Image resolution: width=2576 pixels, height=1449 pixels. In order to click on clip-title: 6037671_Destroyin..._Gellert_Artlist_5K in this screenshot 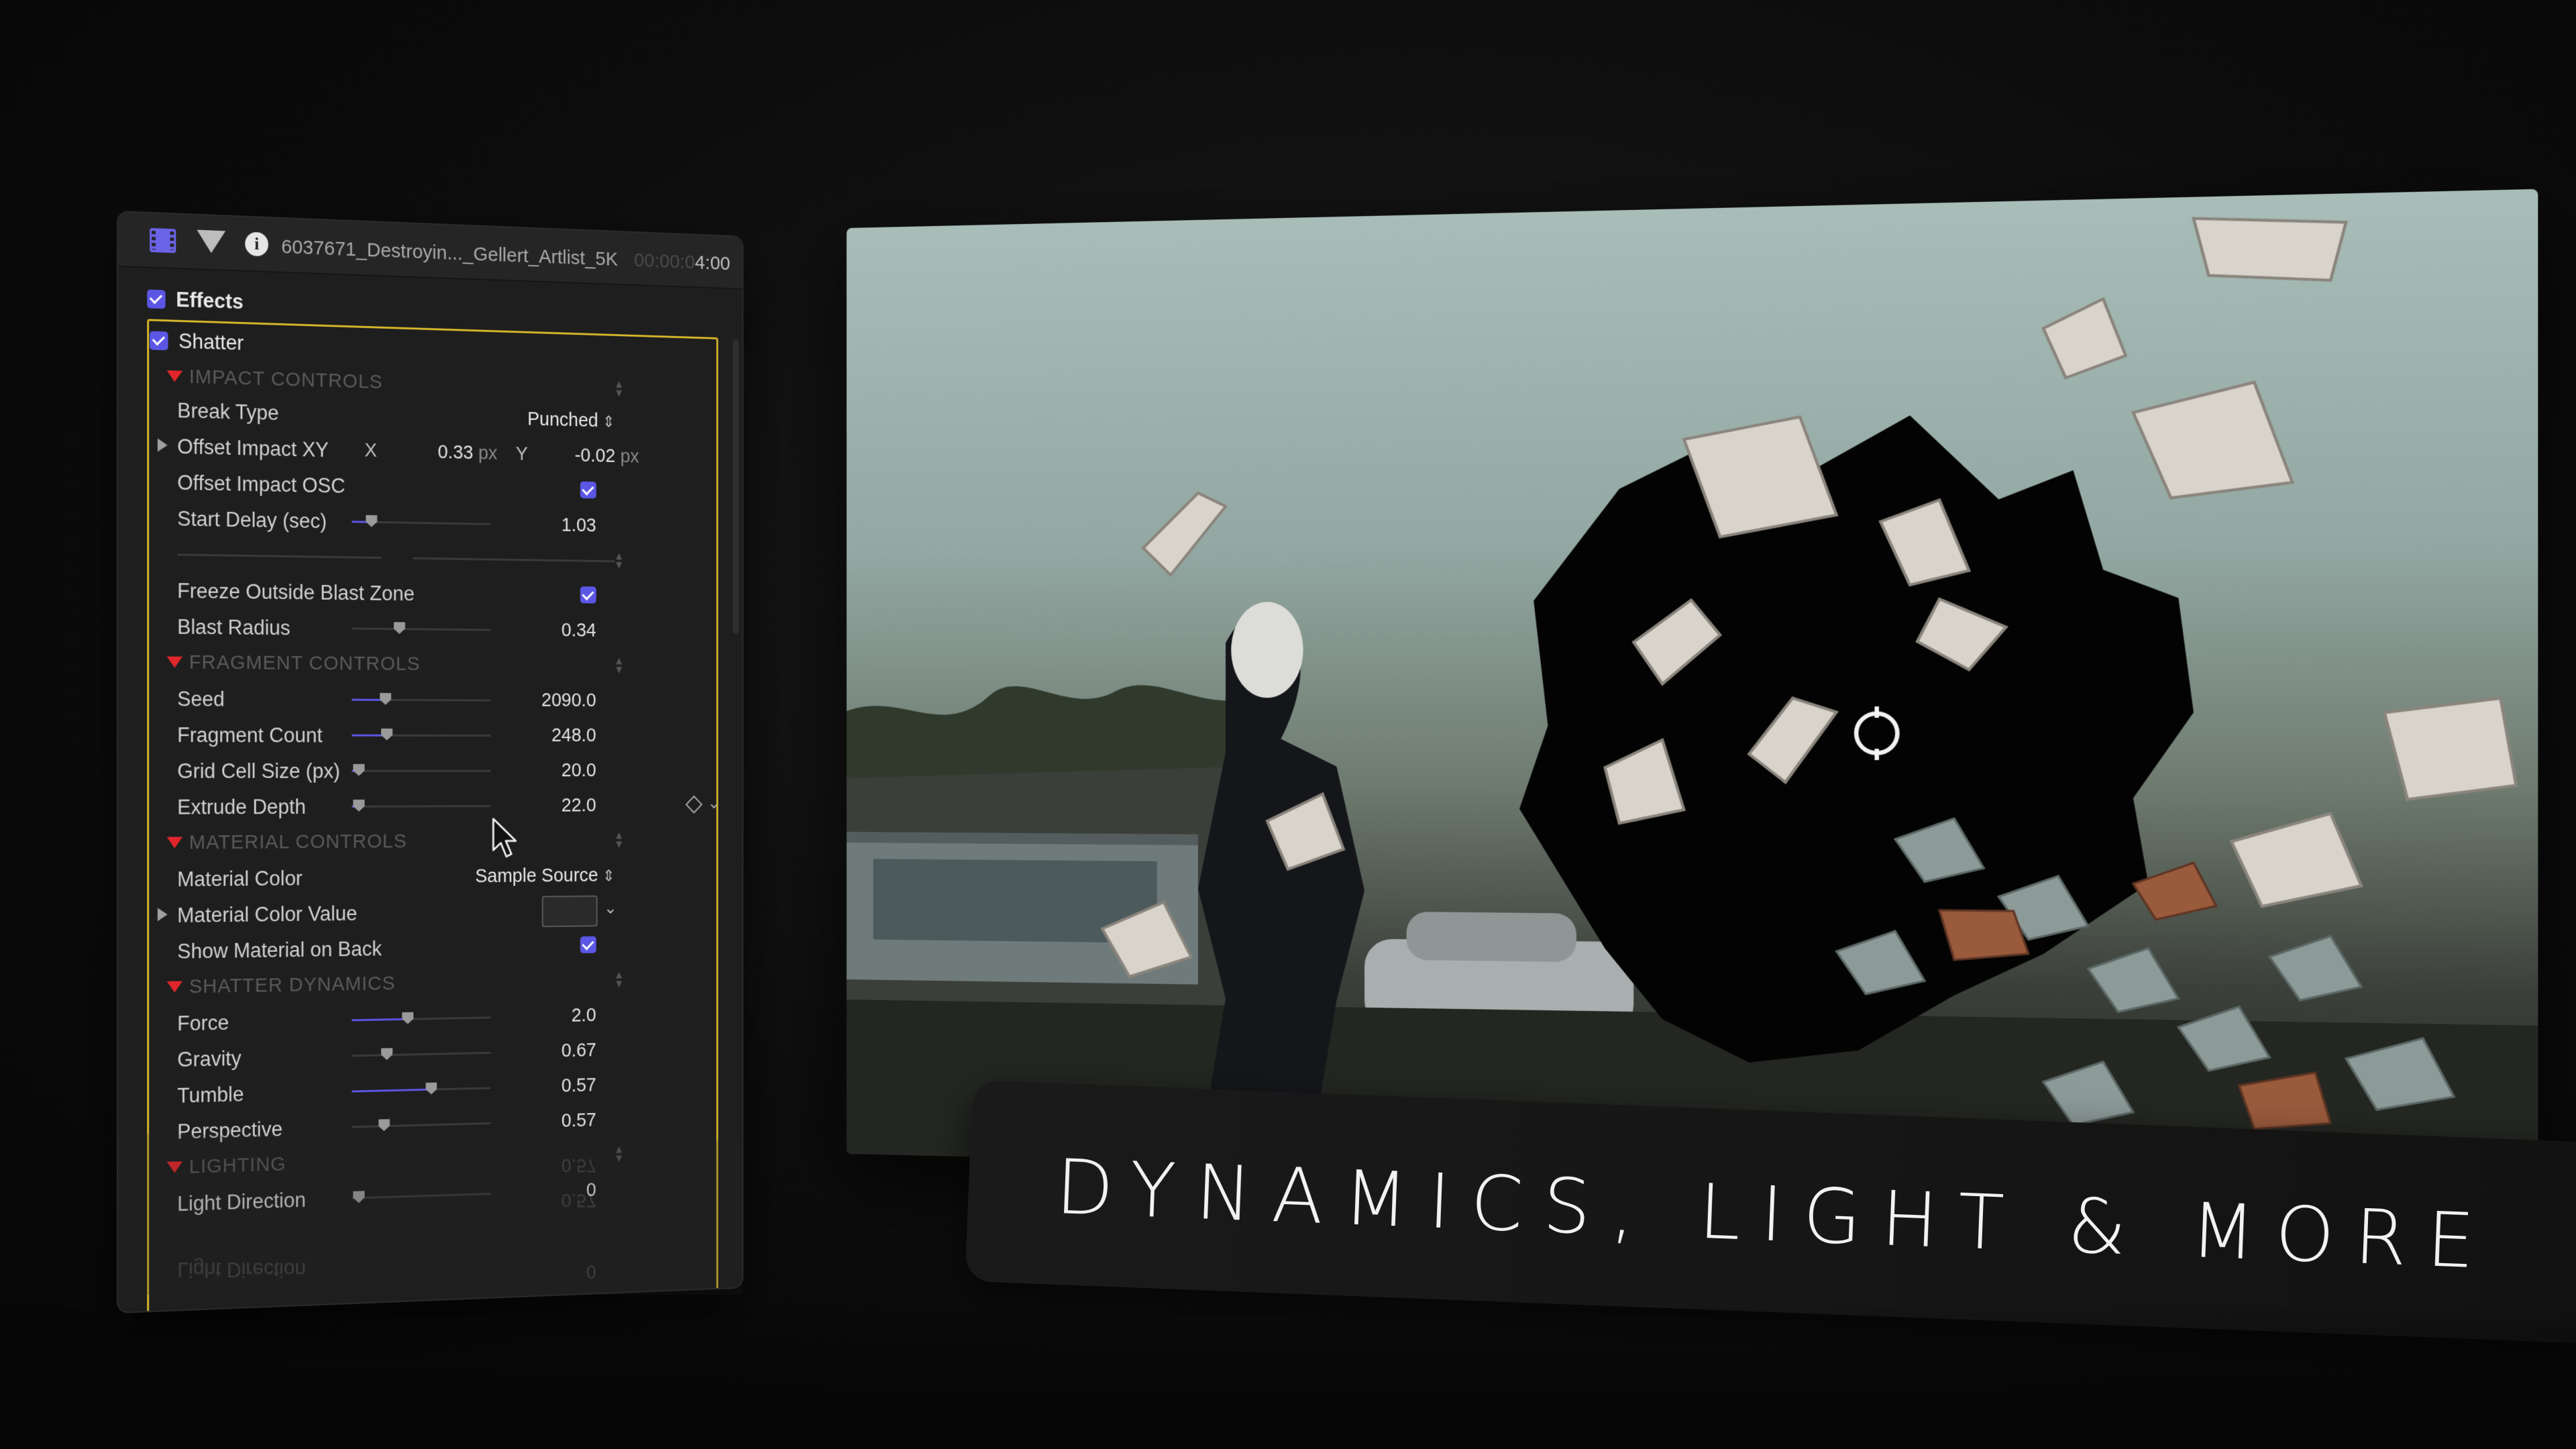, I will do `click(450, 252)`.